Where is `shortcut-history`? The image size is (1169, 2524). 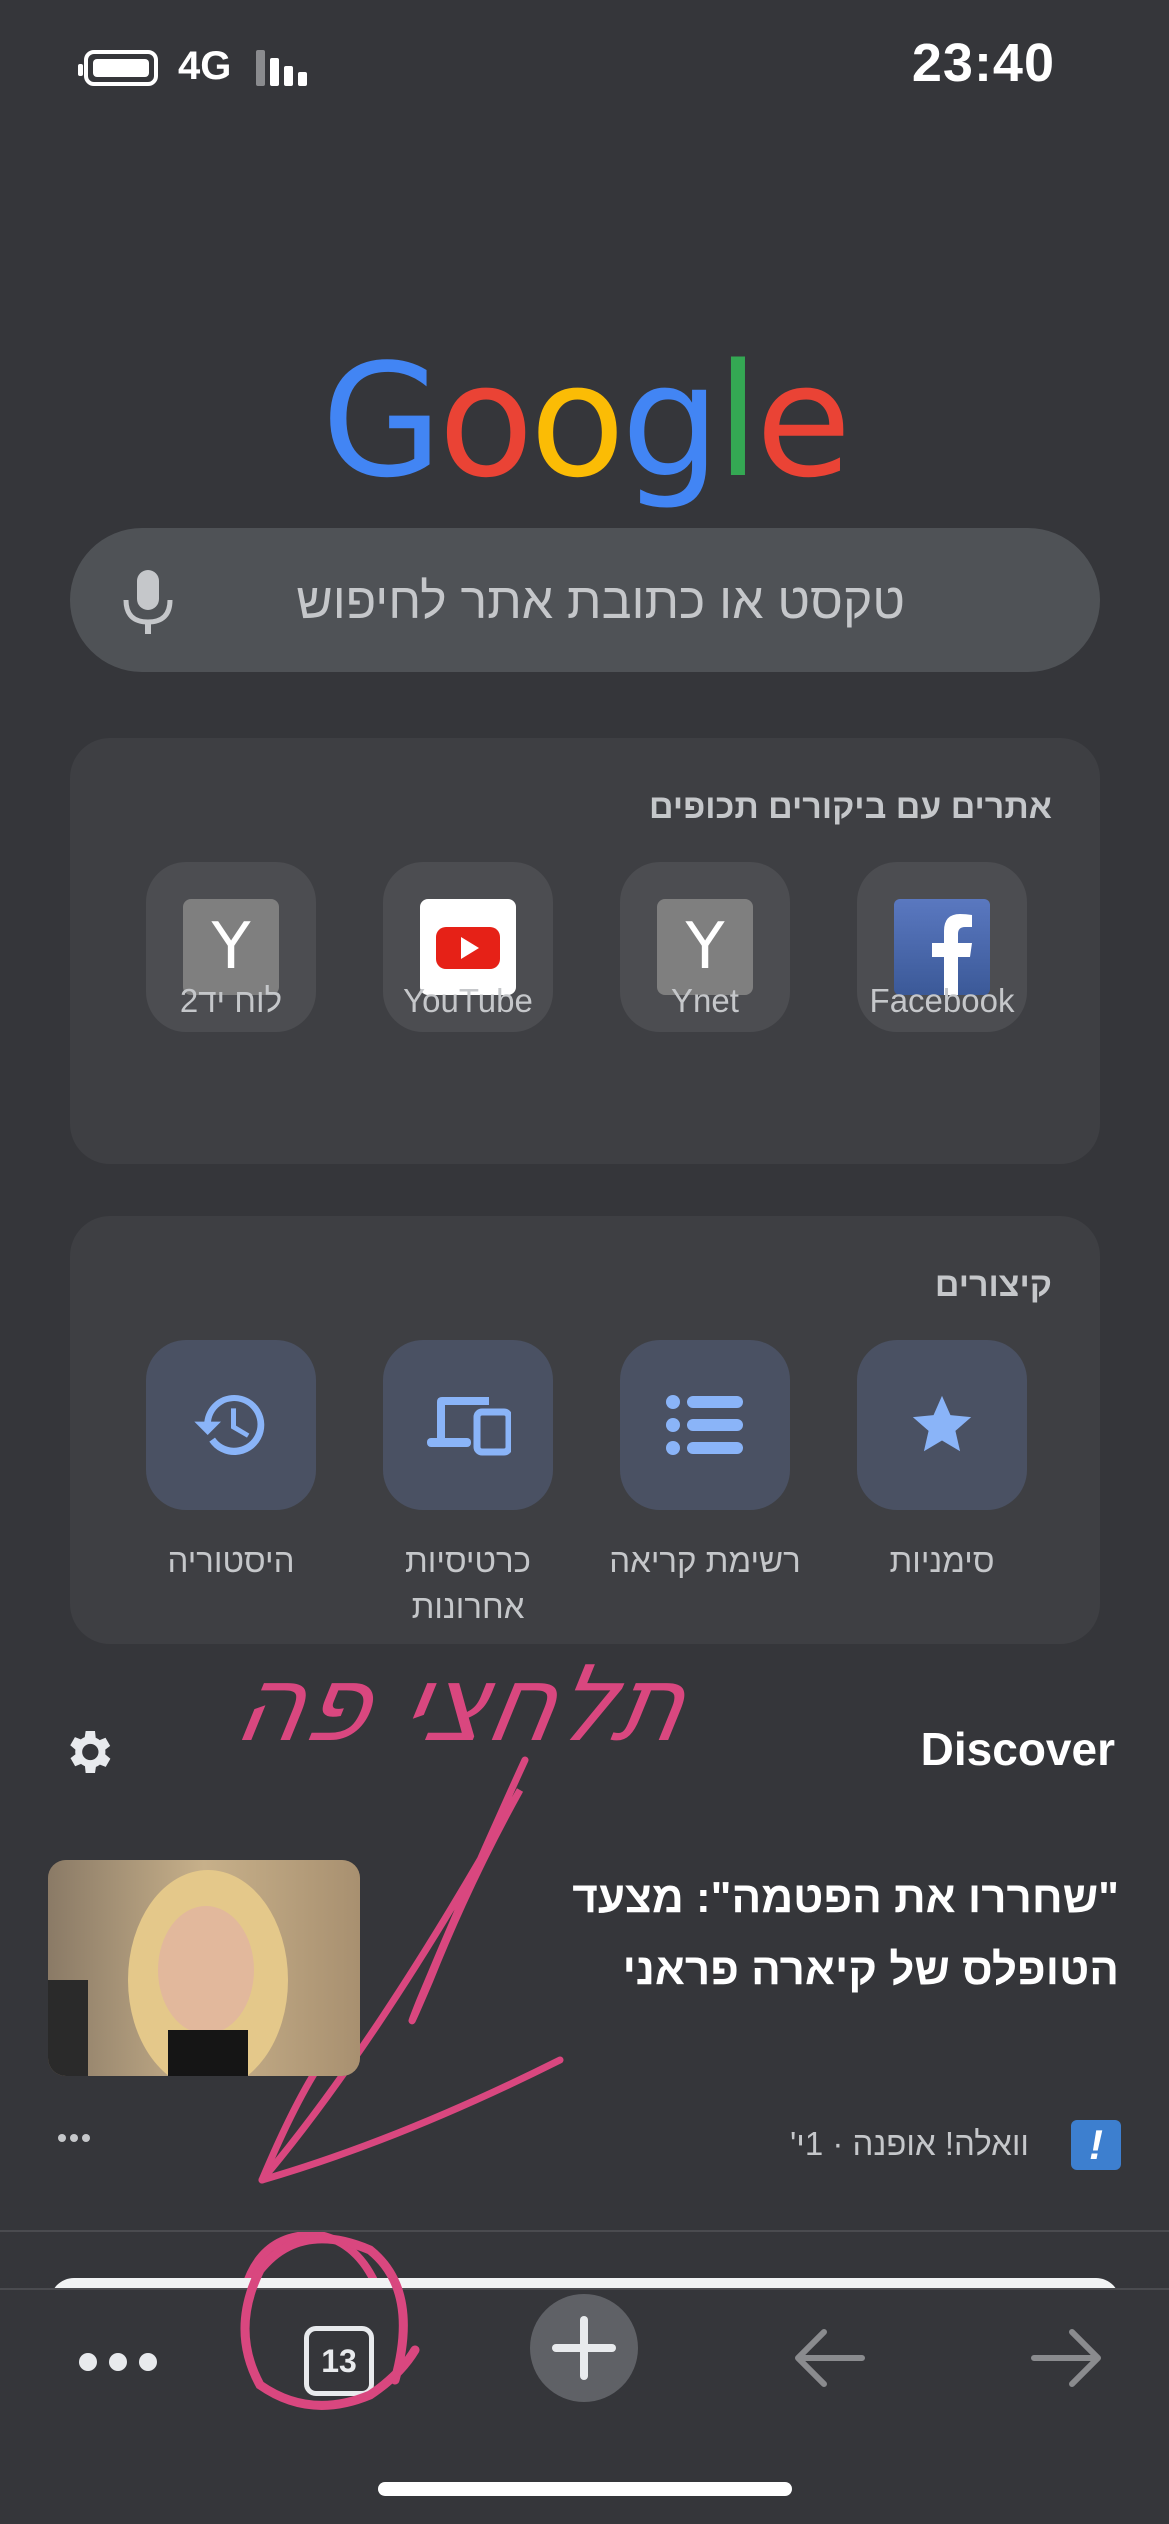 shortcut-history is located at coordinates (231, 1425).